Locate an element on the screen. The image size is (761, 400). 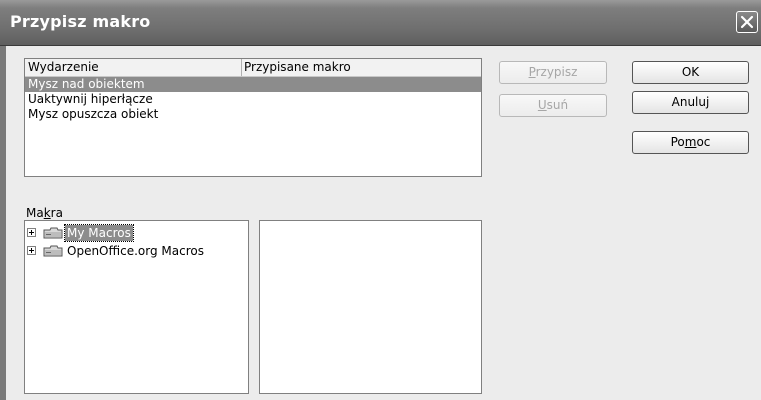
window-frame is located at coordinates (3, 223).